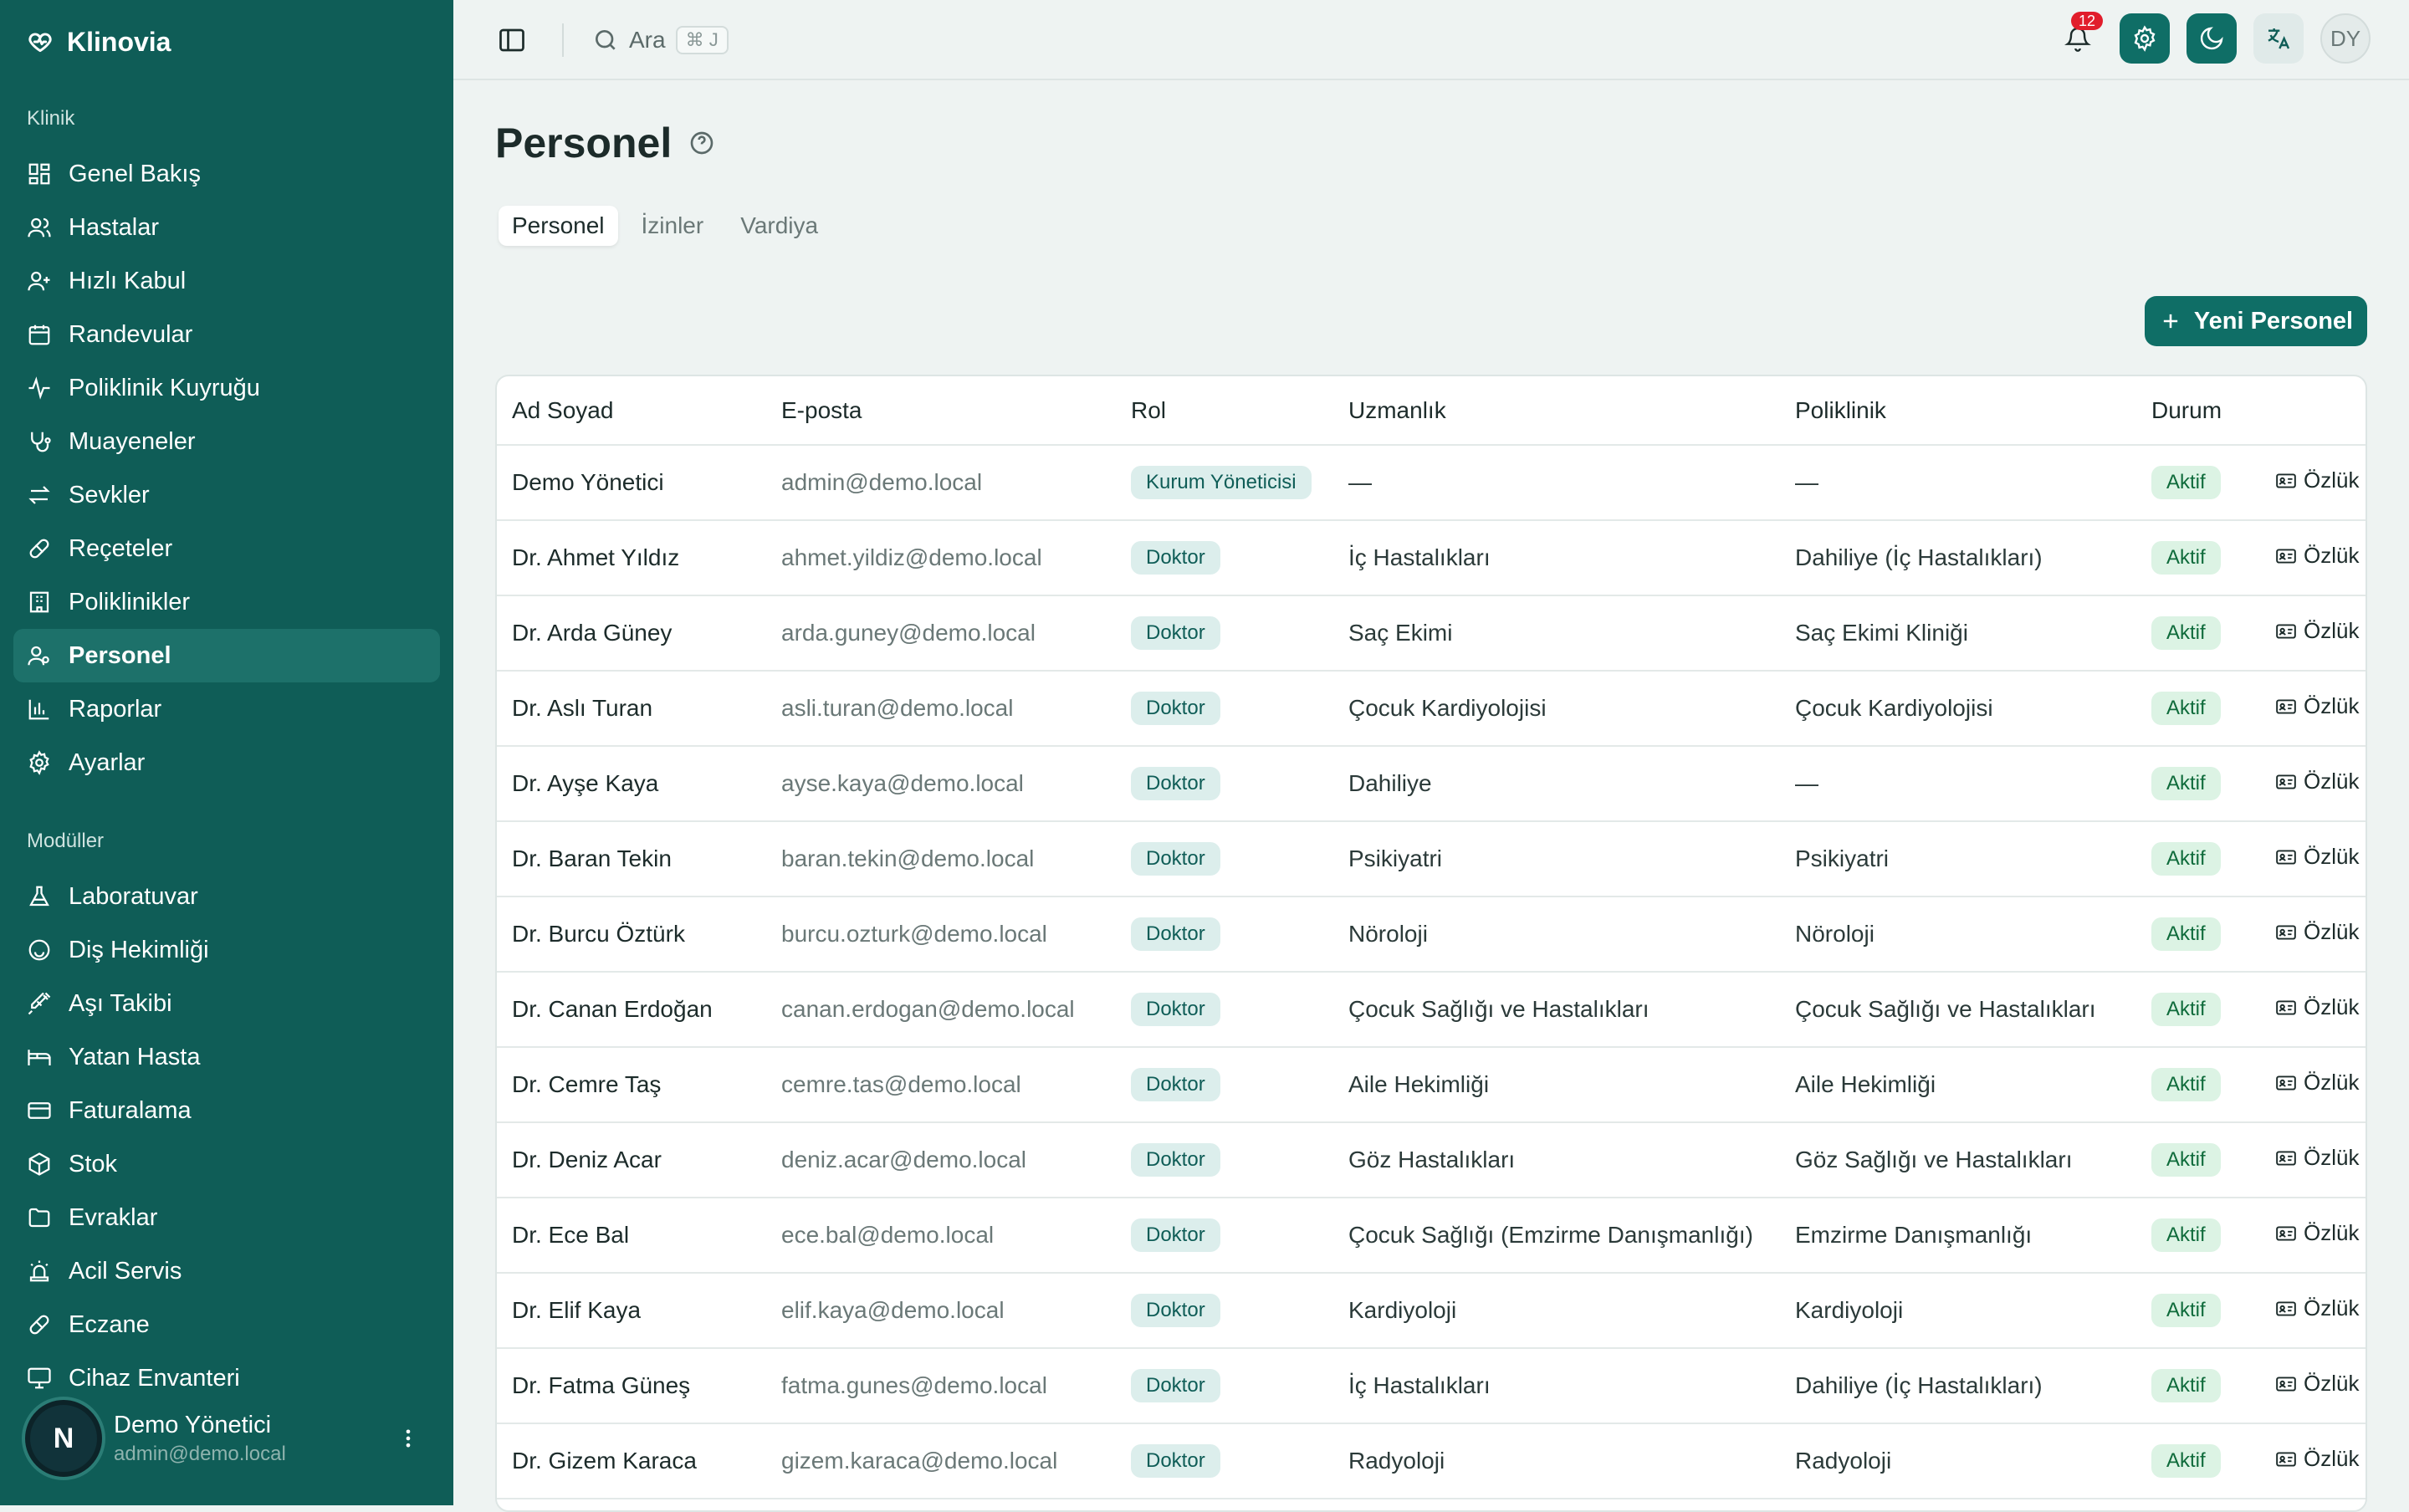 The image size is (2409, 1512). I want to click on sidebar-item-yatan-hasta: Yatan Hasta, so click(226, 1057).